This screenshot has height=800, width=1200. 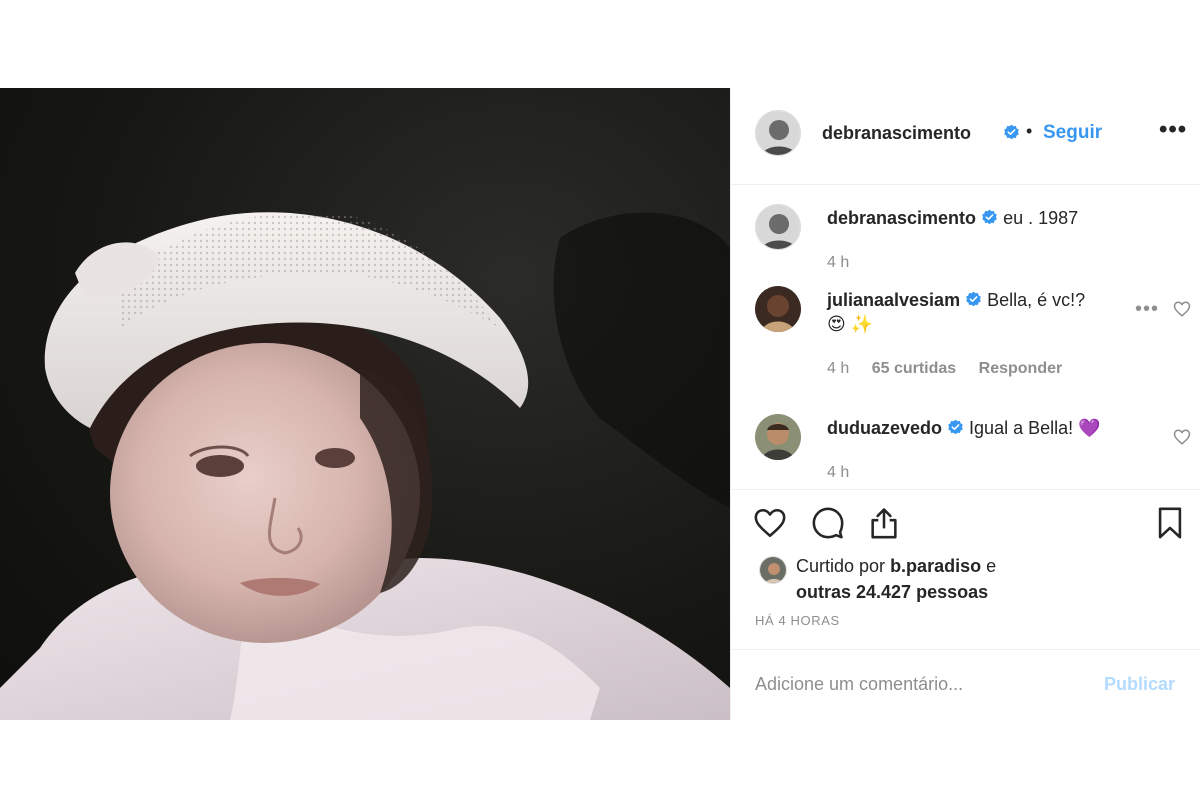 I want to click on add-comment-bar: Publicar, so click(x=965, y=684).